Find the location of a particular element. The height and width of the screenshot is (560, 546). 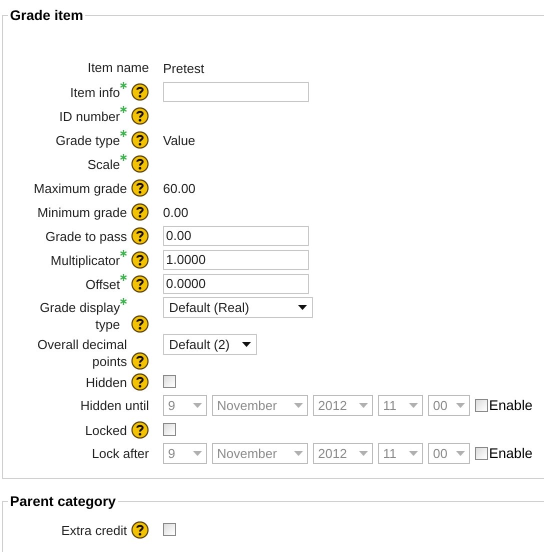

field-value: Pretest is located at coordinates (183, 68).